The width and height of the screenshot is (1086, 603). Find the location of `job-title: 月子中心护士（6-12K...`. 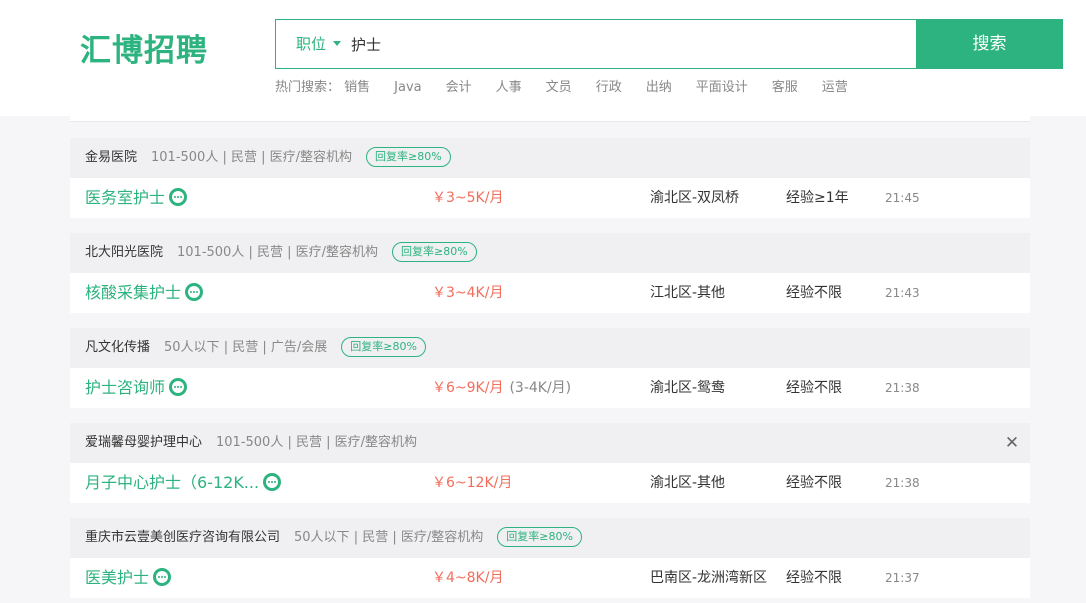

job-title: 月子中心护士（6-12K... is located at coordinates (183, 483).